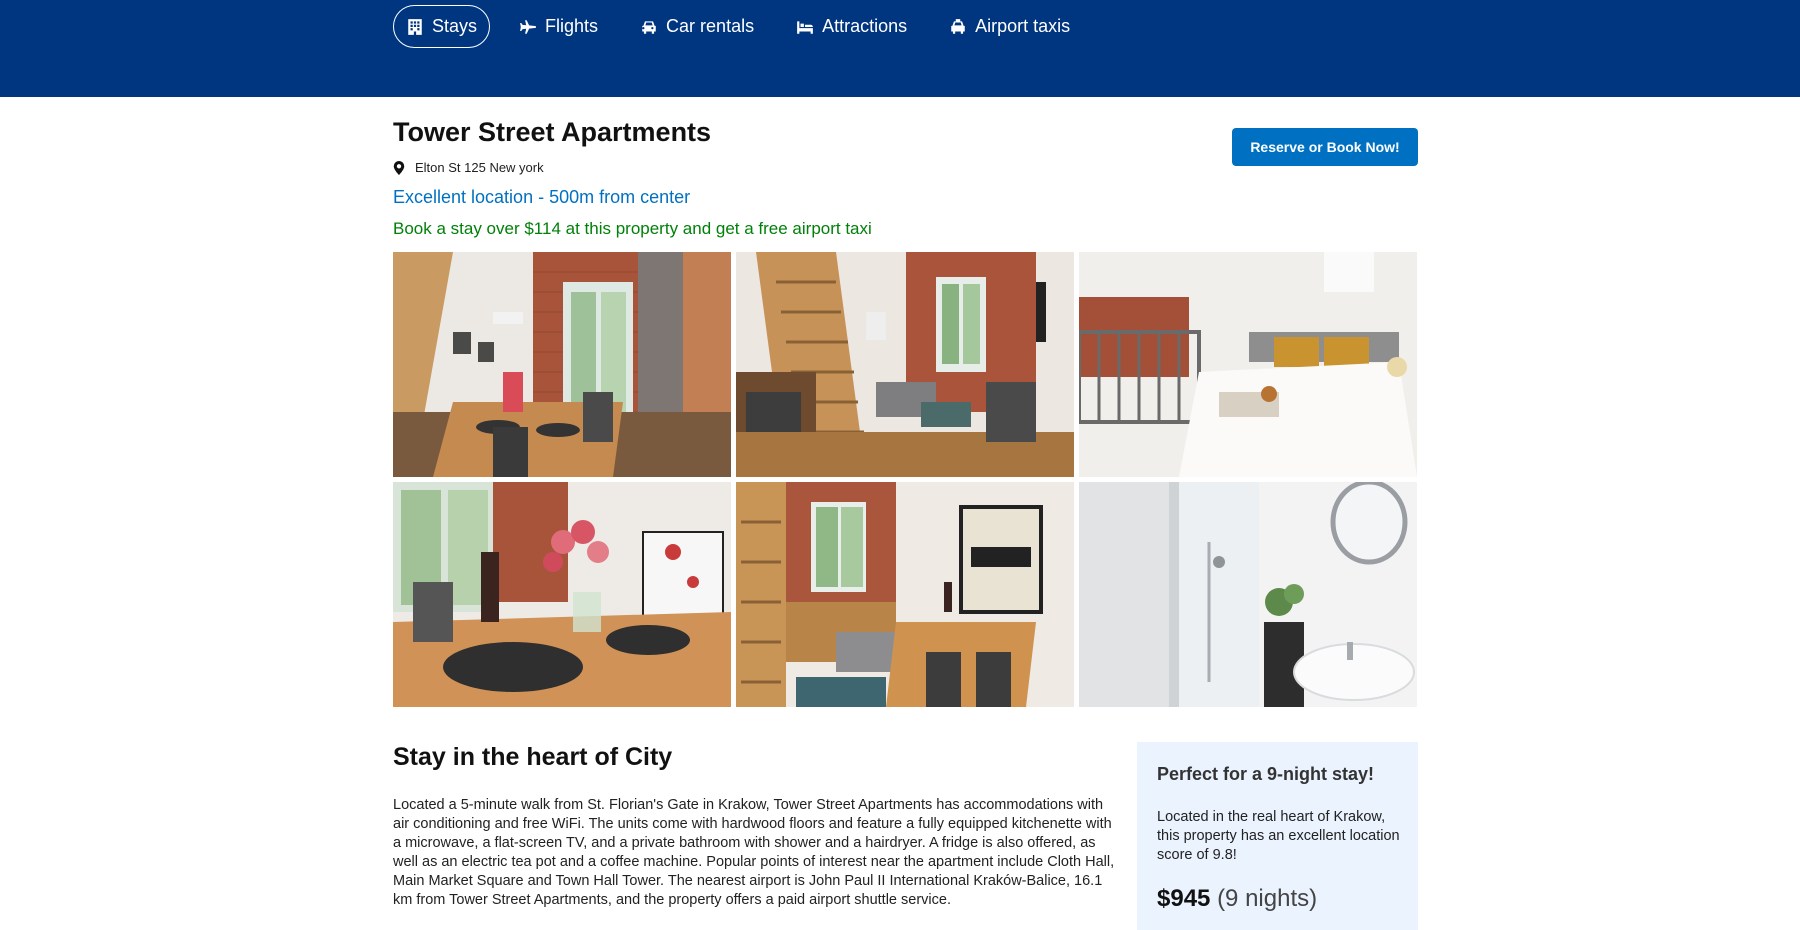  I want to click on section-title: Stay in the heart of City, so click(533, 757).